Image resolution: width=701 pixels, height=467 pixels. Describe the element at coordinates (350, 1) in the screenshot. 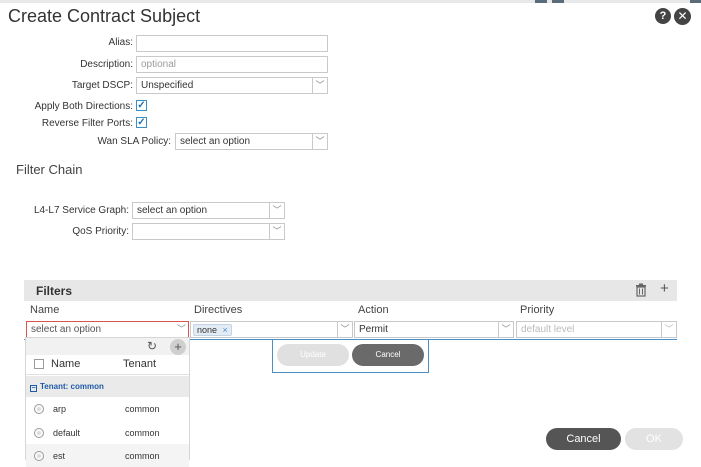

I see `top-strip` at that location.